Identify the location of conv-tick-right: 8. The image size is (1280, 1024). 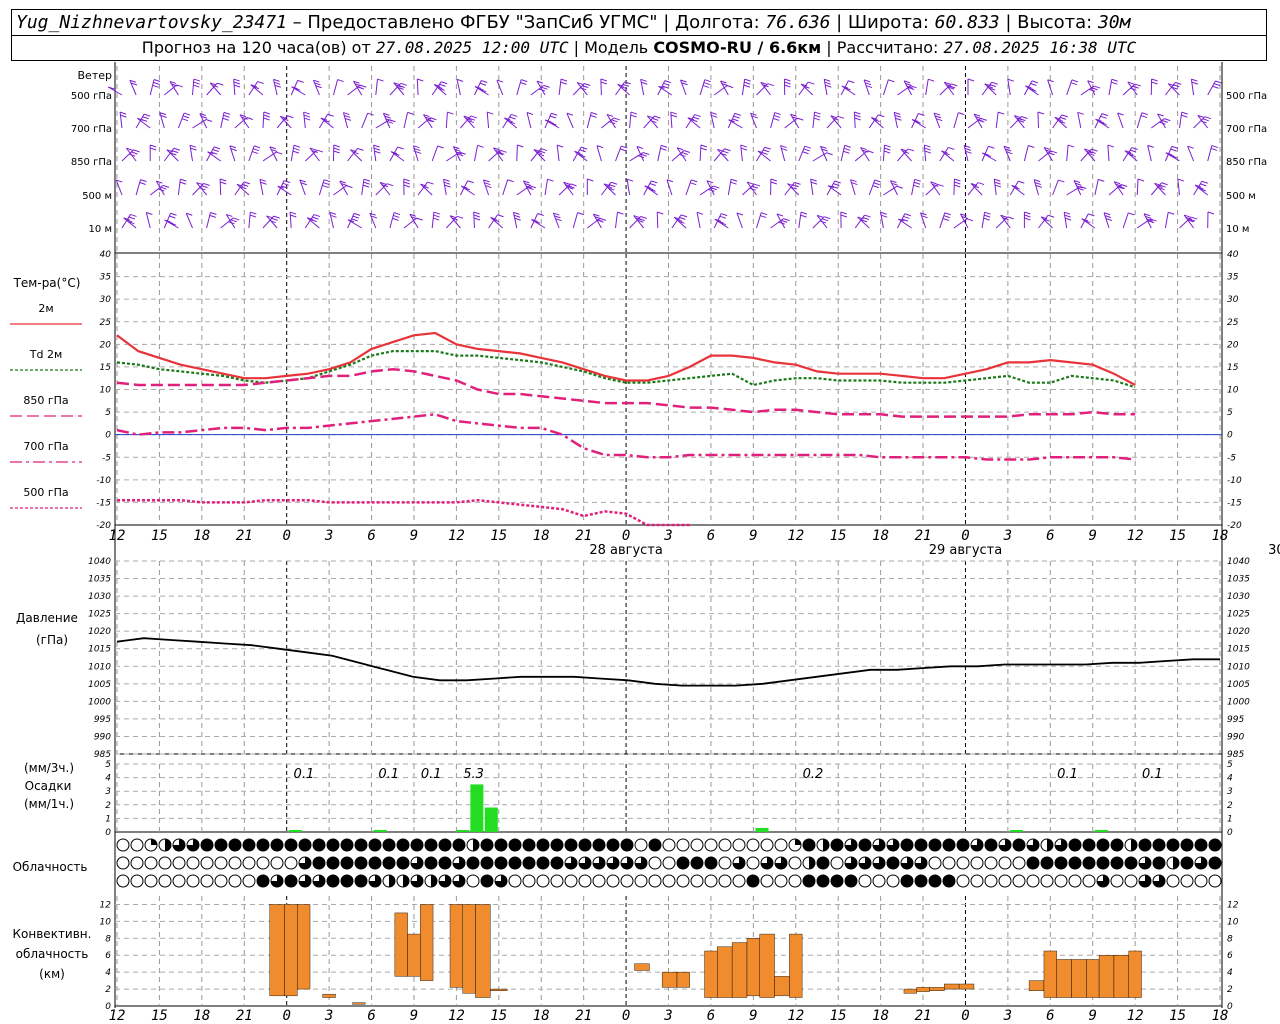
(1230, 939).